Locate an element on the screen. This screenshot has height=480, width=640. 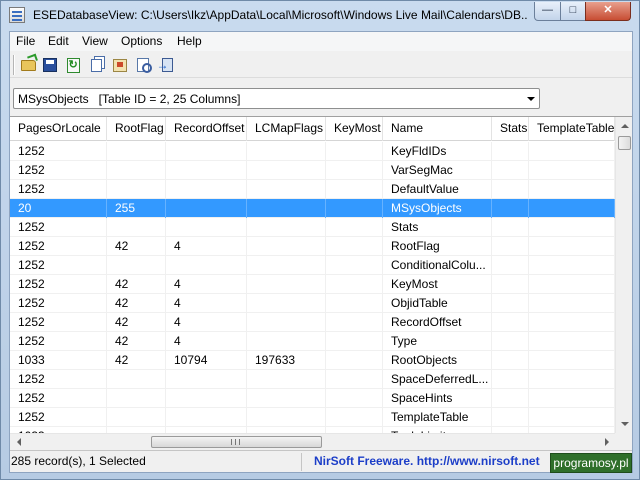
table-row: 1033 42 10794 197633 RootObjects is located at coordinates (312, 360).